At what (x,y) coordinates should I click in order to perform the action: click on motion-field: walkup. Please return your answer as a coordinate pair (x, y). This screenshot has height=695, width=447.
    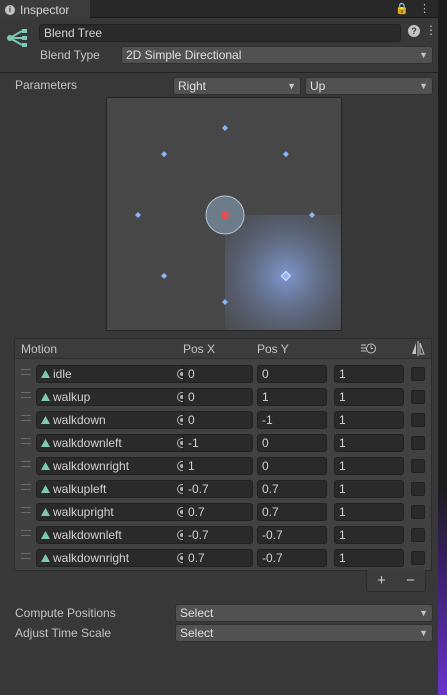
    Looking at the image, I should click on (114, 397).